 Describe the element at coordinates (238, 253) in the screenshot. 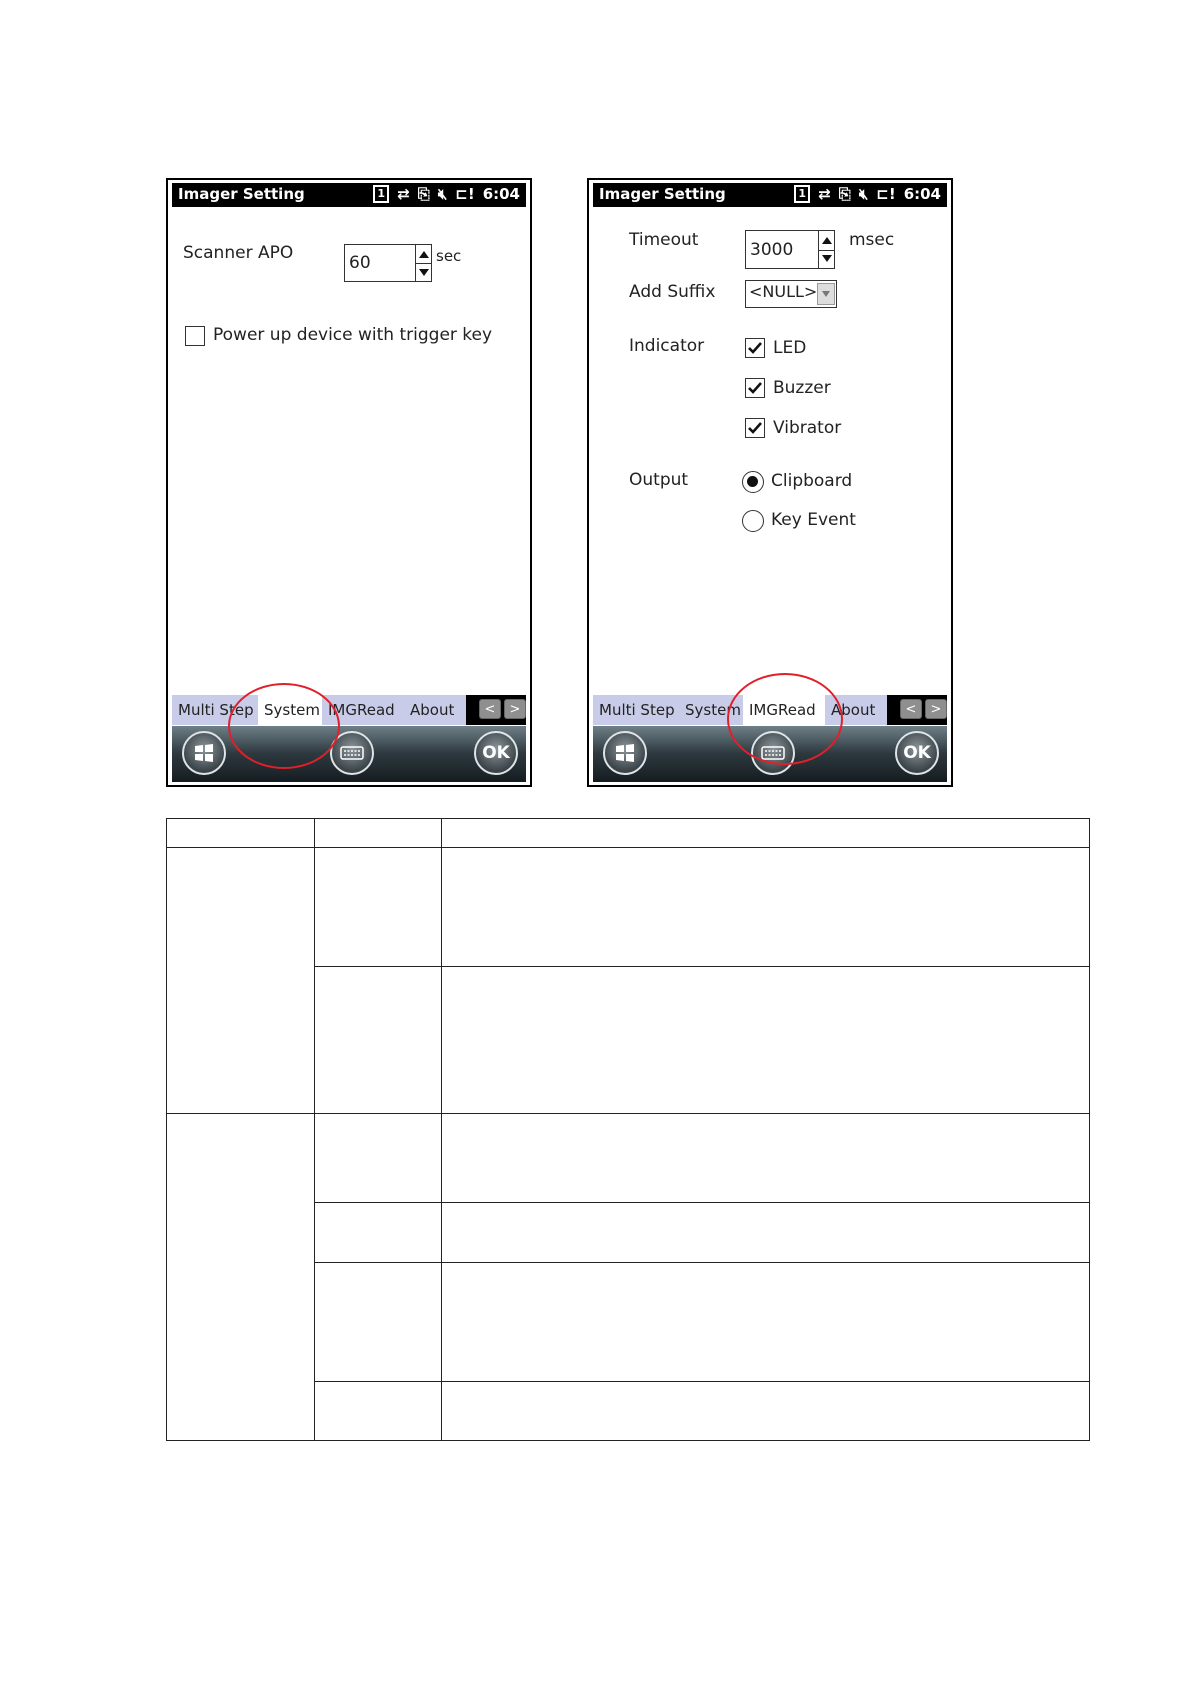

I see `scanner-apo-label: Scanner APO` at that location.